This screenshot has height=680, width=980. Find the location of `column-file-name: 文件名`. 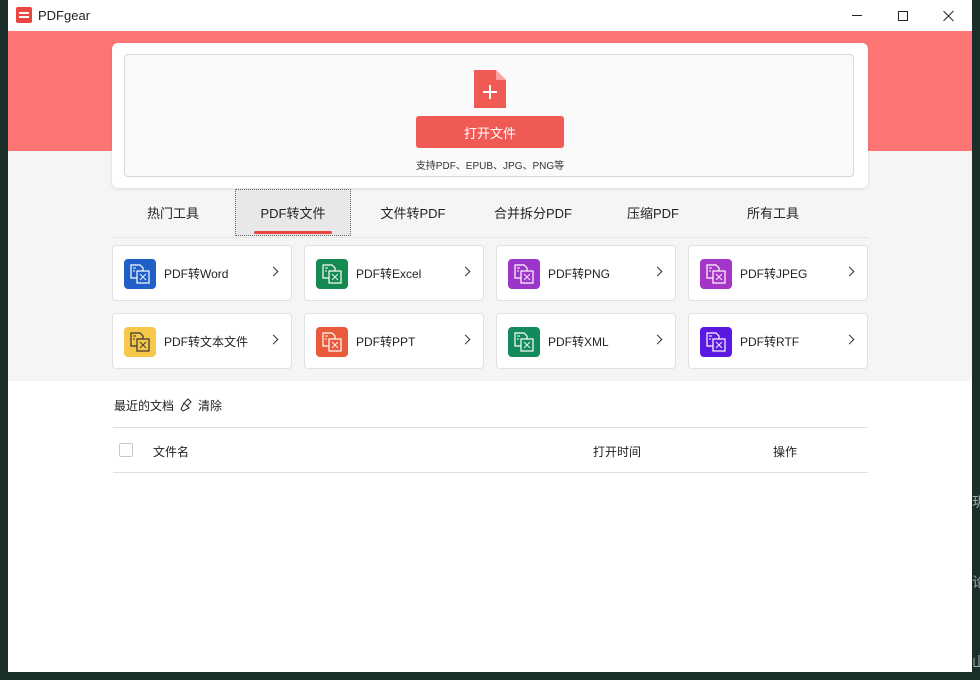

column-file-name: 文件名 is located at coordinates (171, 452).